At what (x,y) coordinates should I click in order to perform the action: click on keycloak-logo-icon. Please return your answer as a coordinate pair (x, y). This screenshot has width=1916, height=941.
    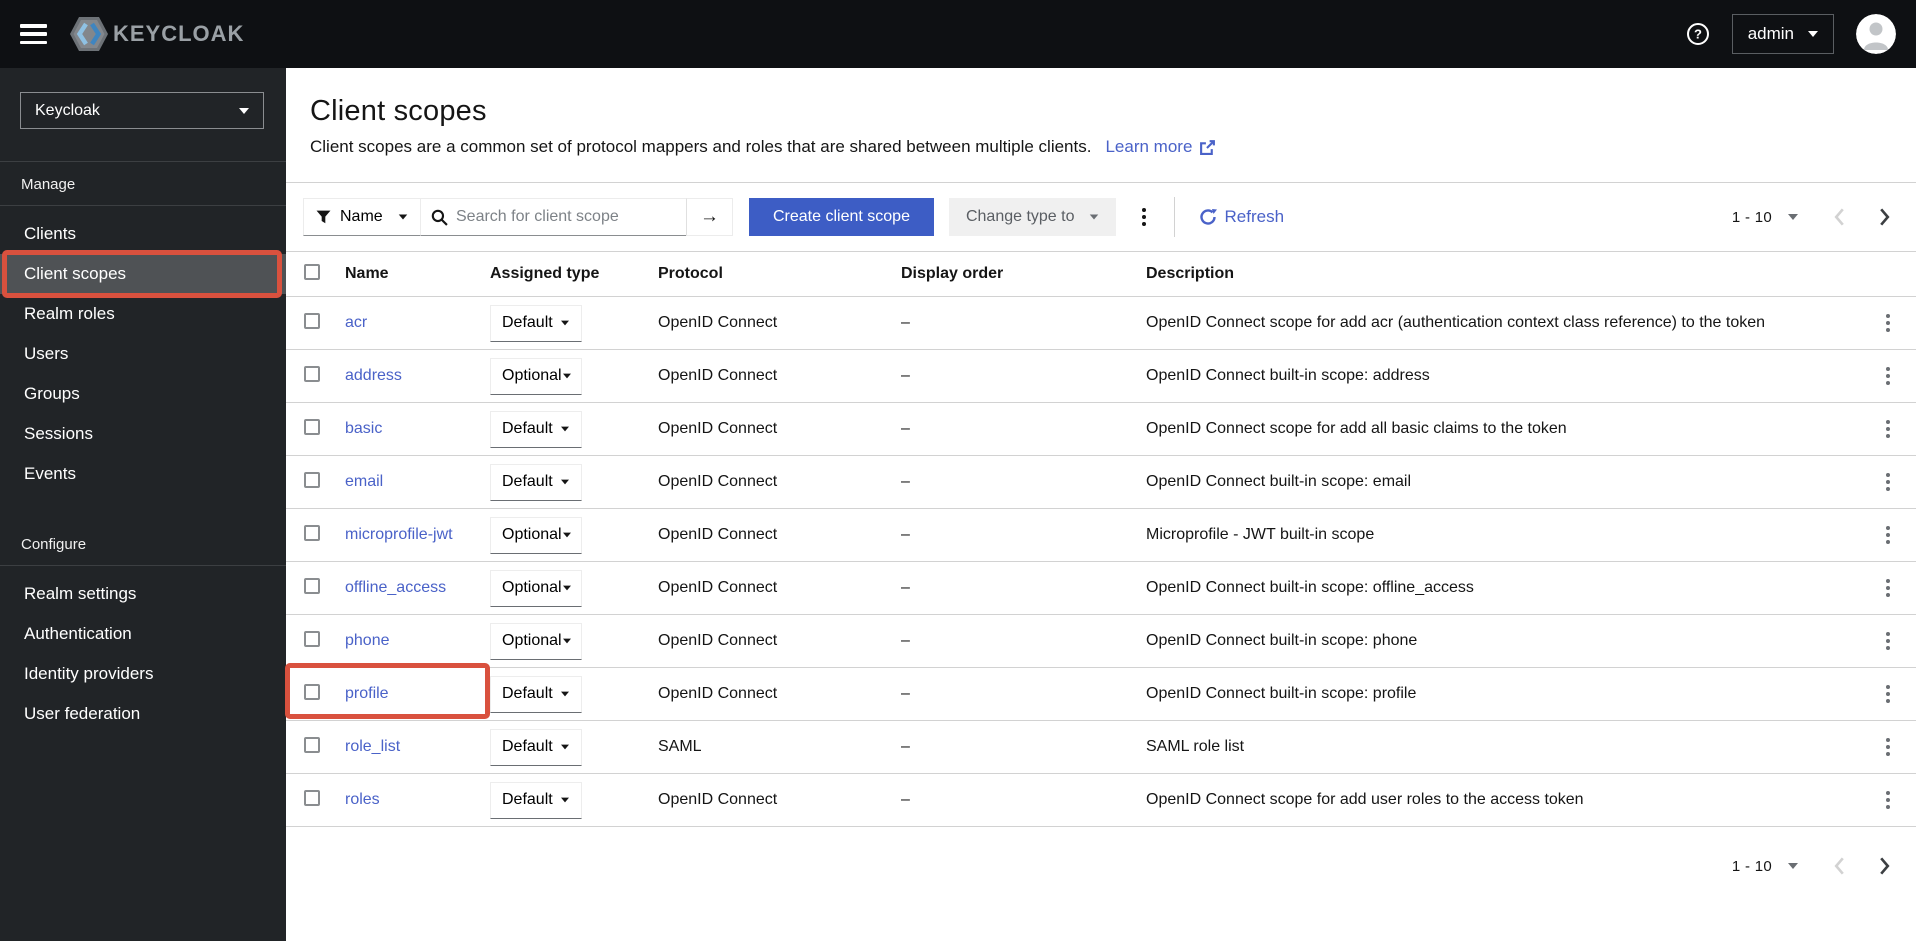
    Looking at the image, I should click on (89, 34).